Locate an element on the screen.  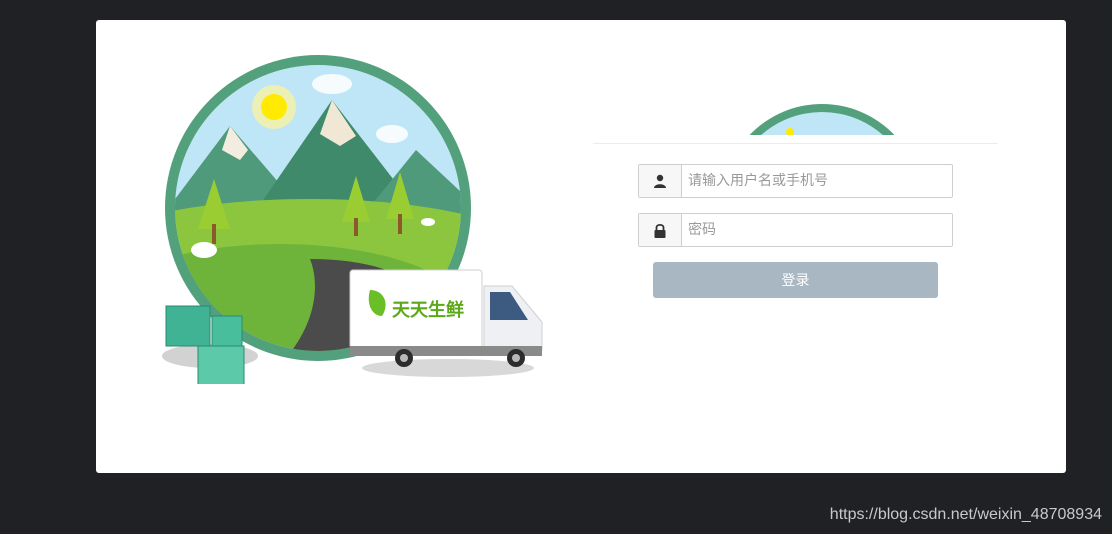
header-divider is located at coordinates (795, 143).